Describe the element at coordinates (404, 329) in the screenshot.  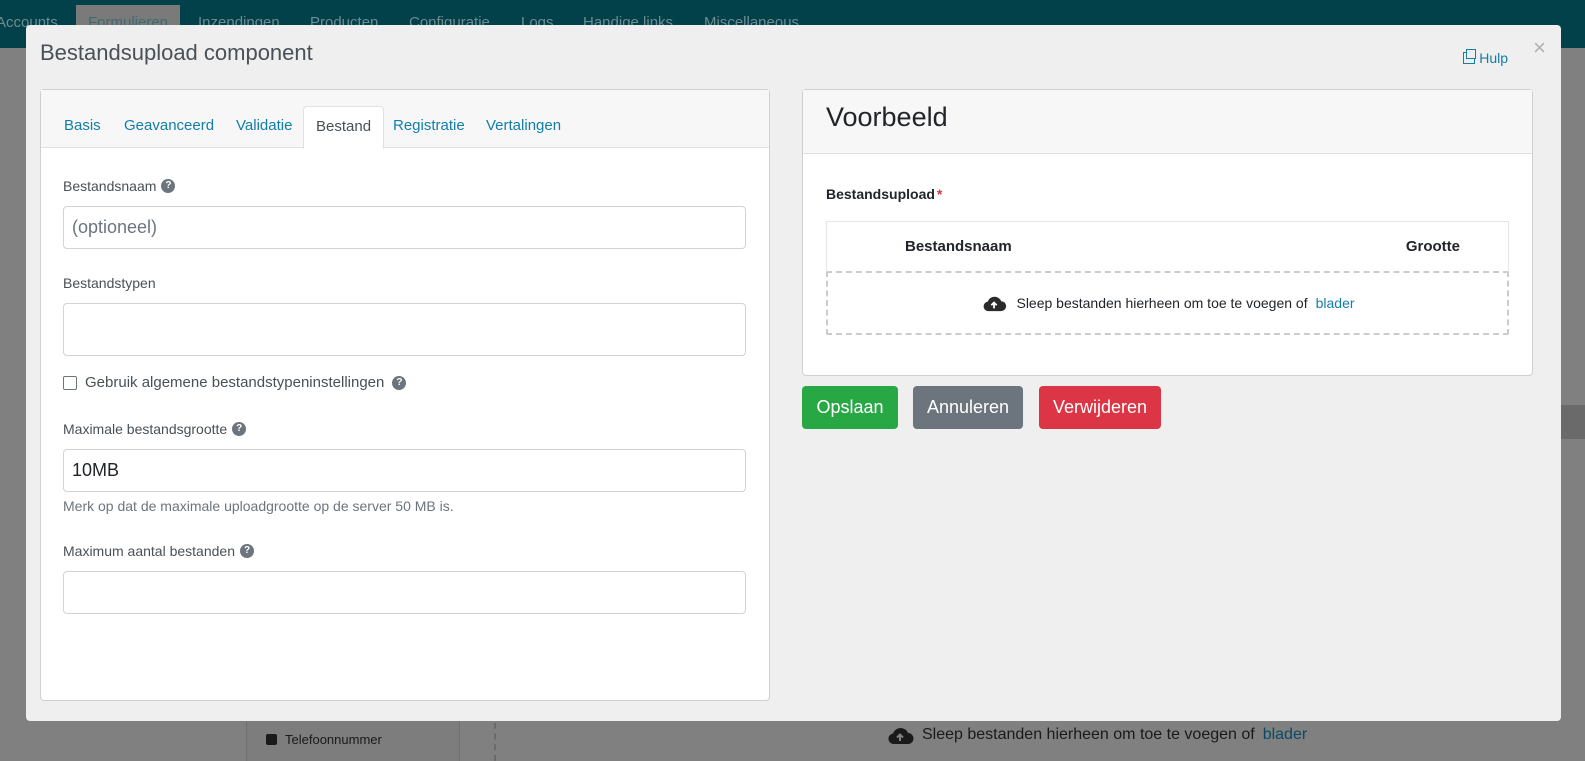
I see `filetypes-input` at that location.